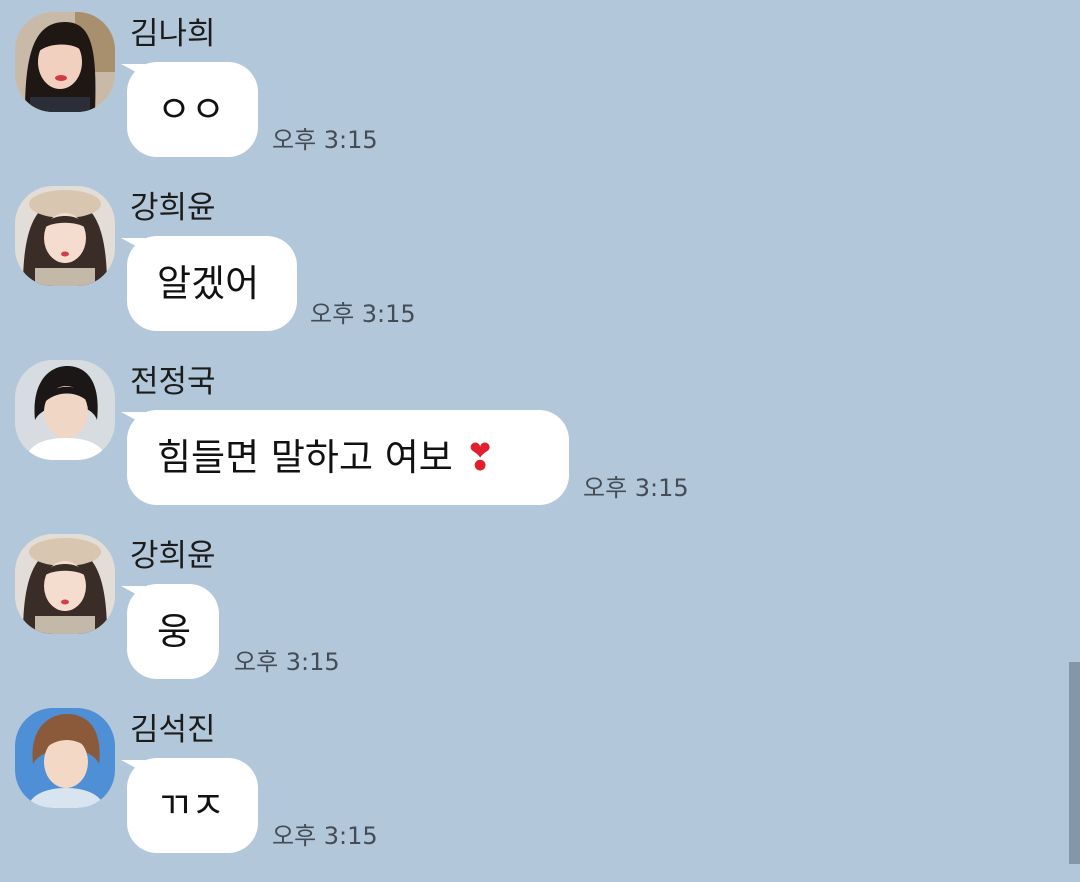 The height and width of the screenshot is (882, 1080). I want to click on message-bubble: 힘들면 말하고 여보 ❣, so click(348, 457).